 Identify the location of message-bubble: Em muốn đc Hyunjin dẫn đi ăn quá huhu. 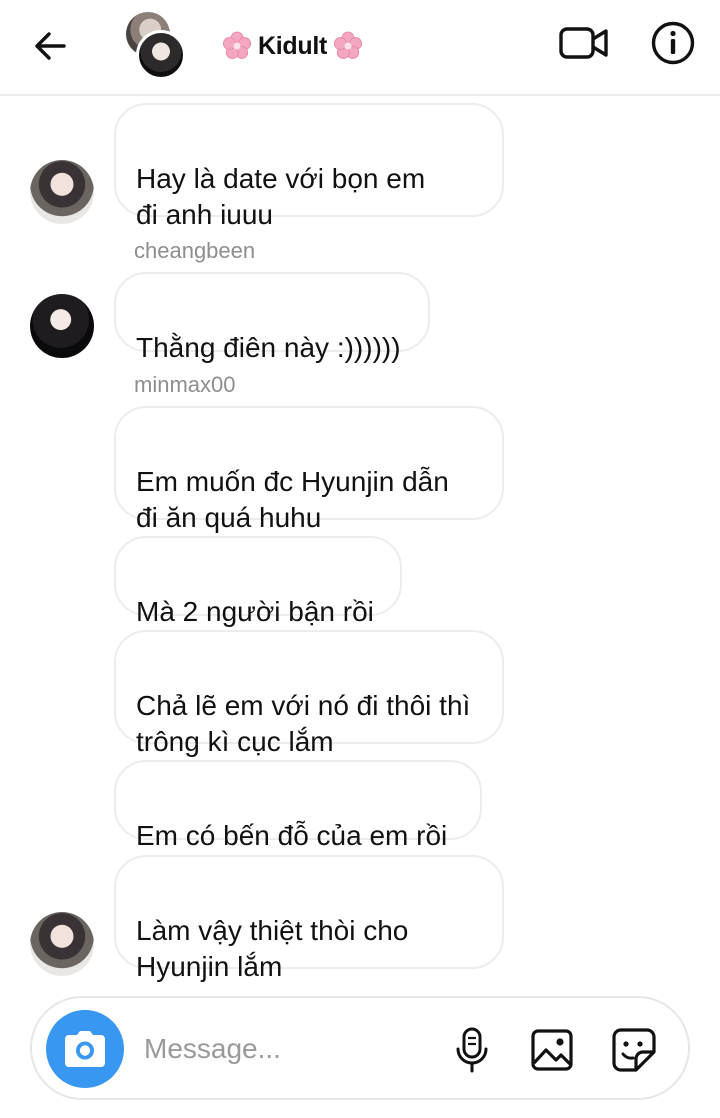
(309, 469).